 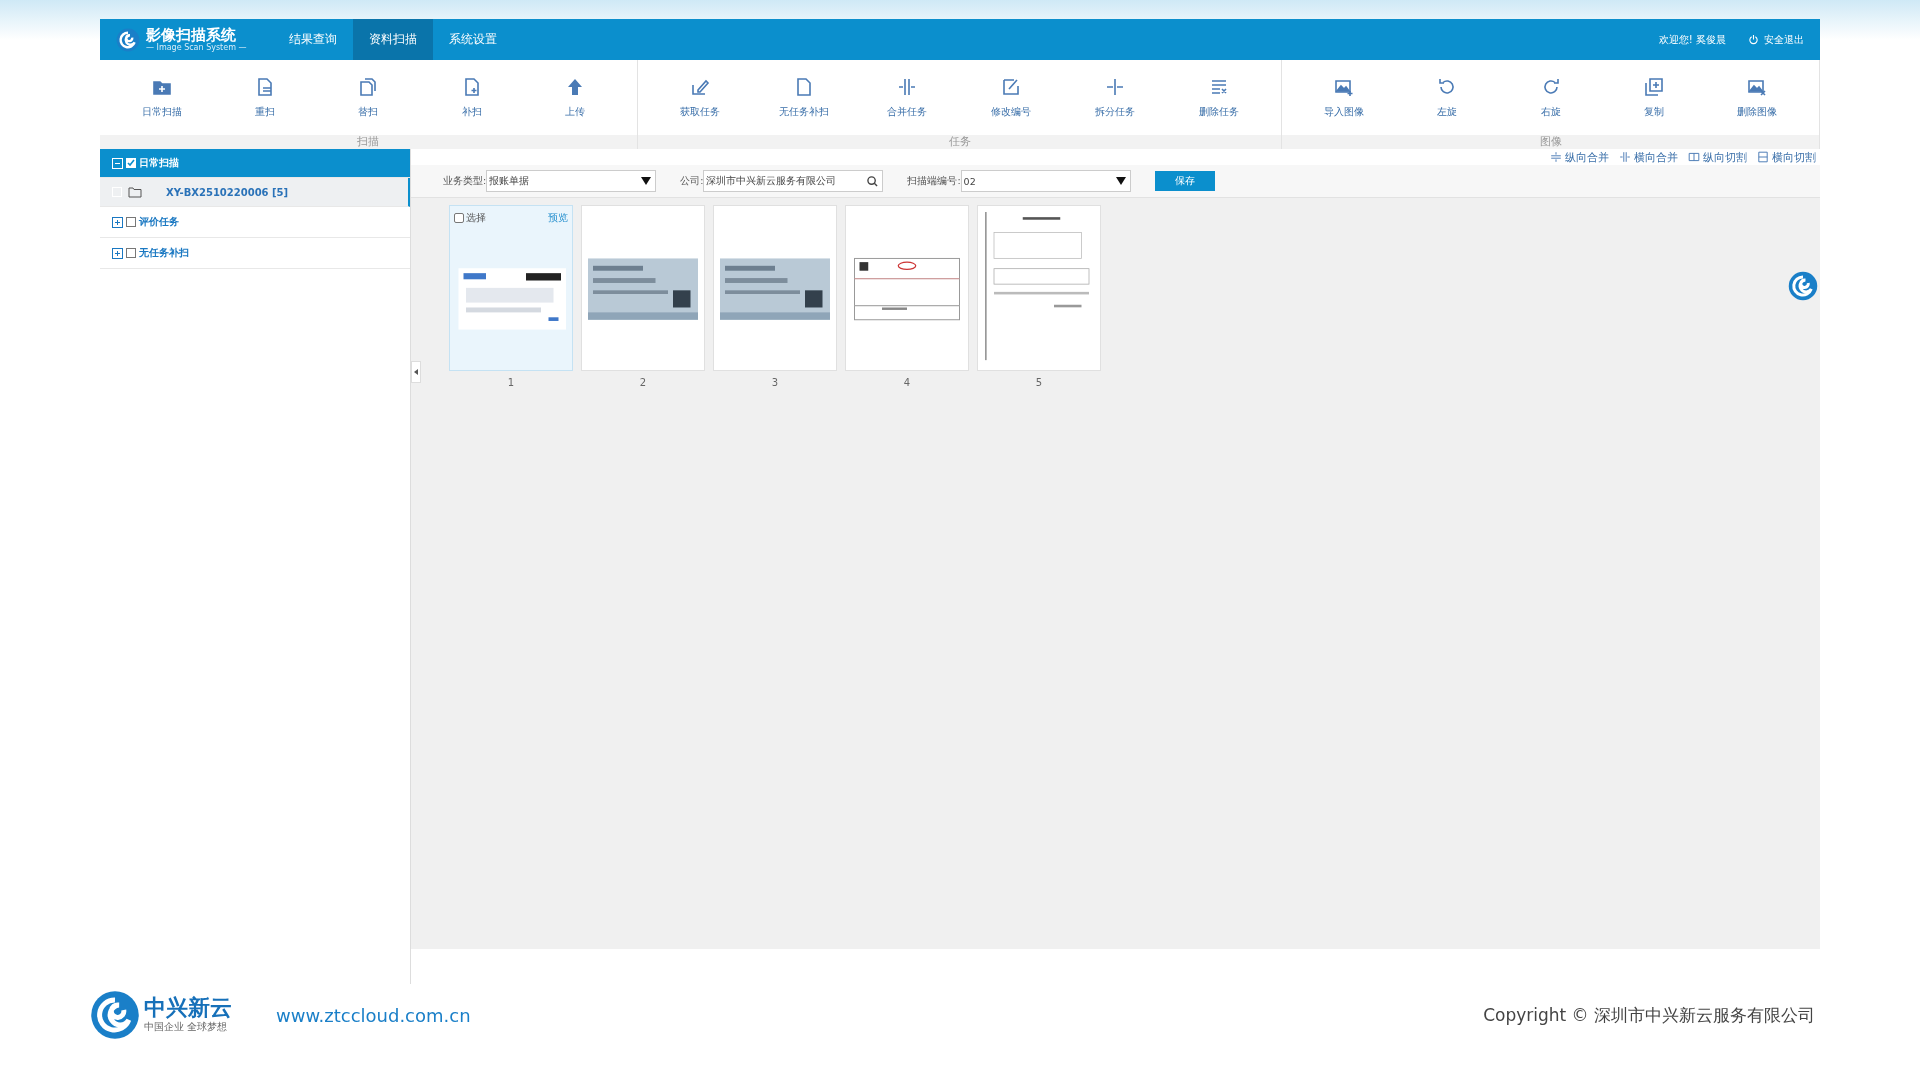 I want to click on toolbar-button: 删除任务, so click(x=1219, y=97).